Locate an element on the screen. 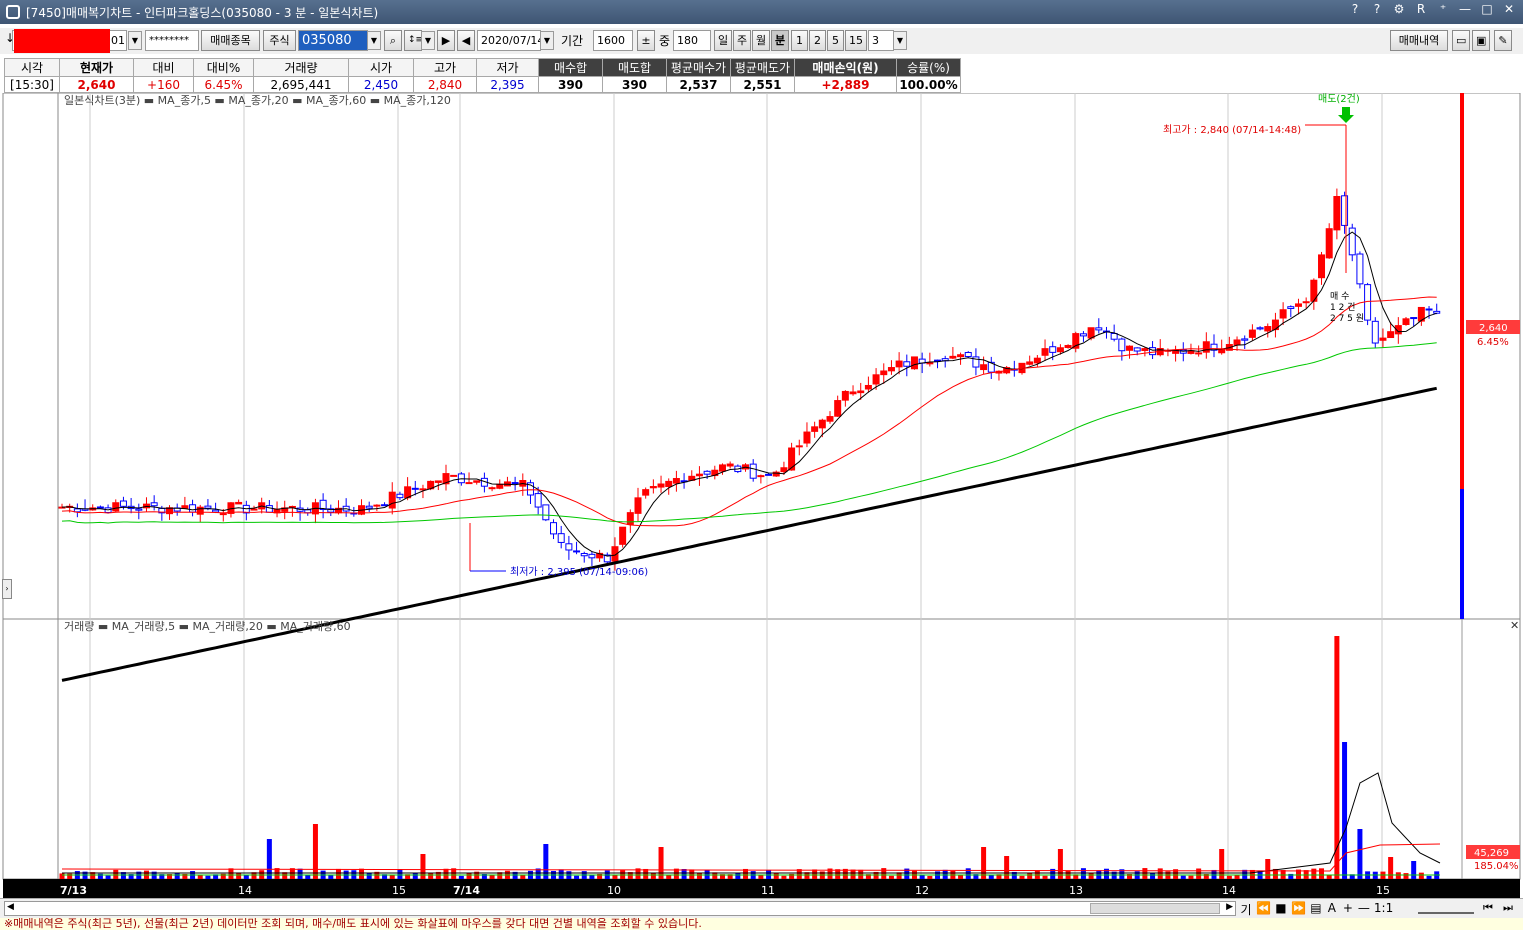 This screenshot has height=930, width=1523. help-icon: ? is located at coordinates (1355, 9).